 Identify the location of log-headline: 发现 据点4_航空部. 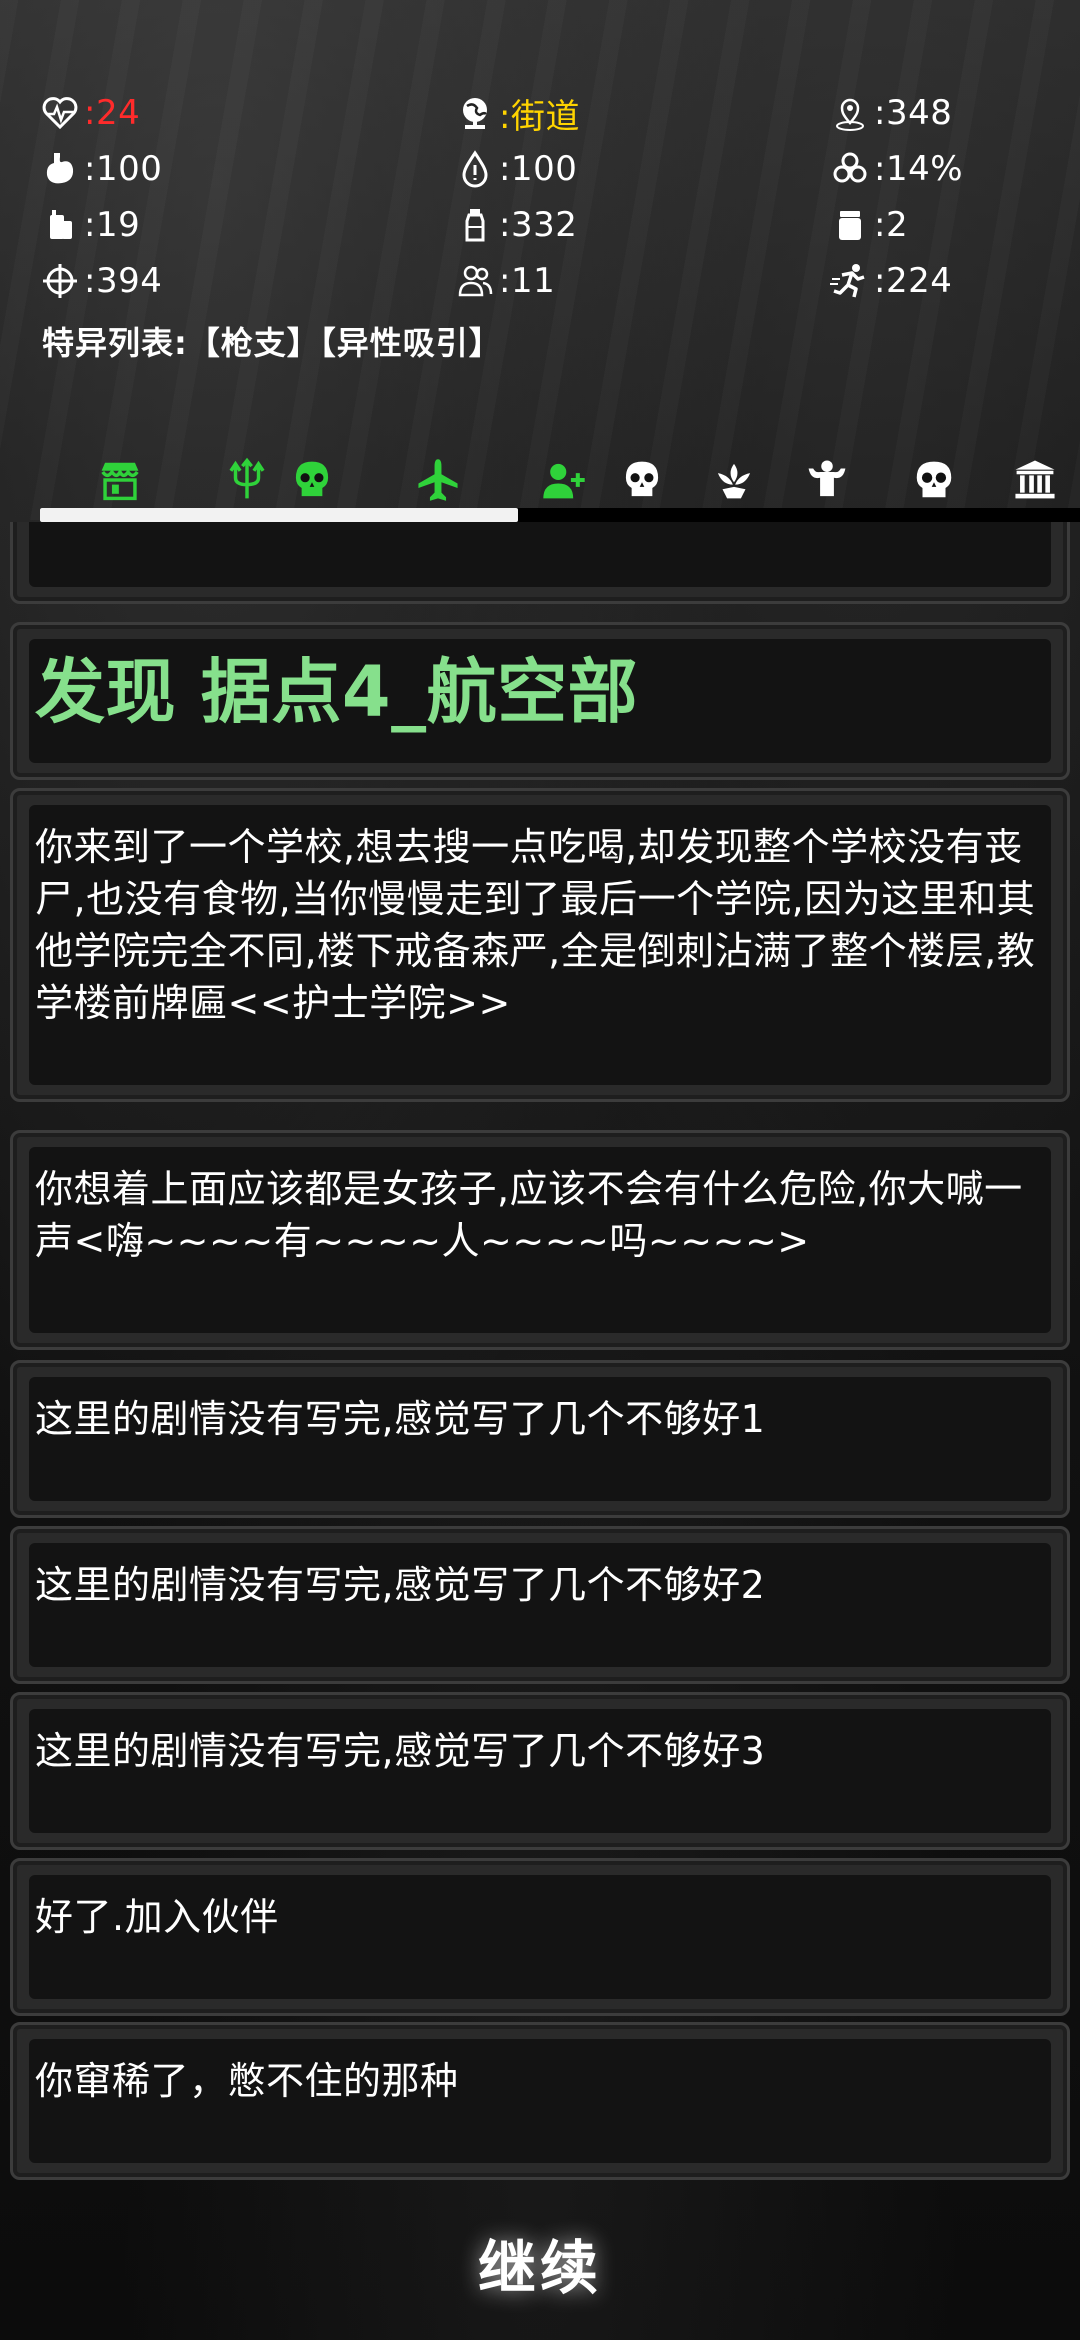
(337, 692).